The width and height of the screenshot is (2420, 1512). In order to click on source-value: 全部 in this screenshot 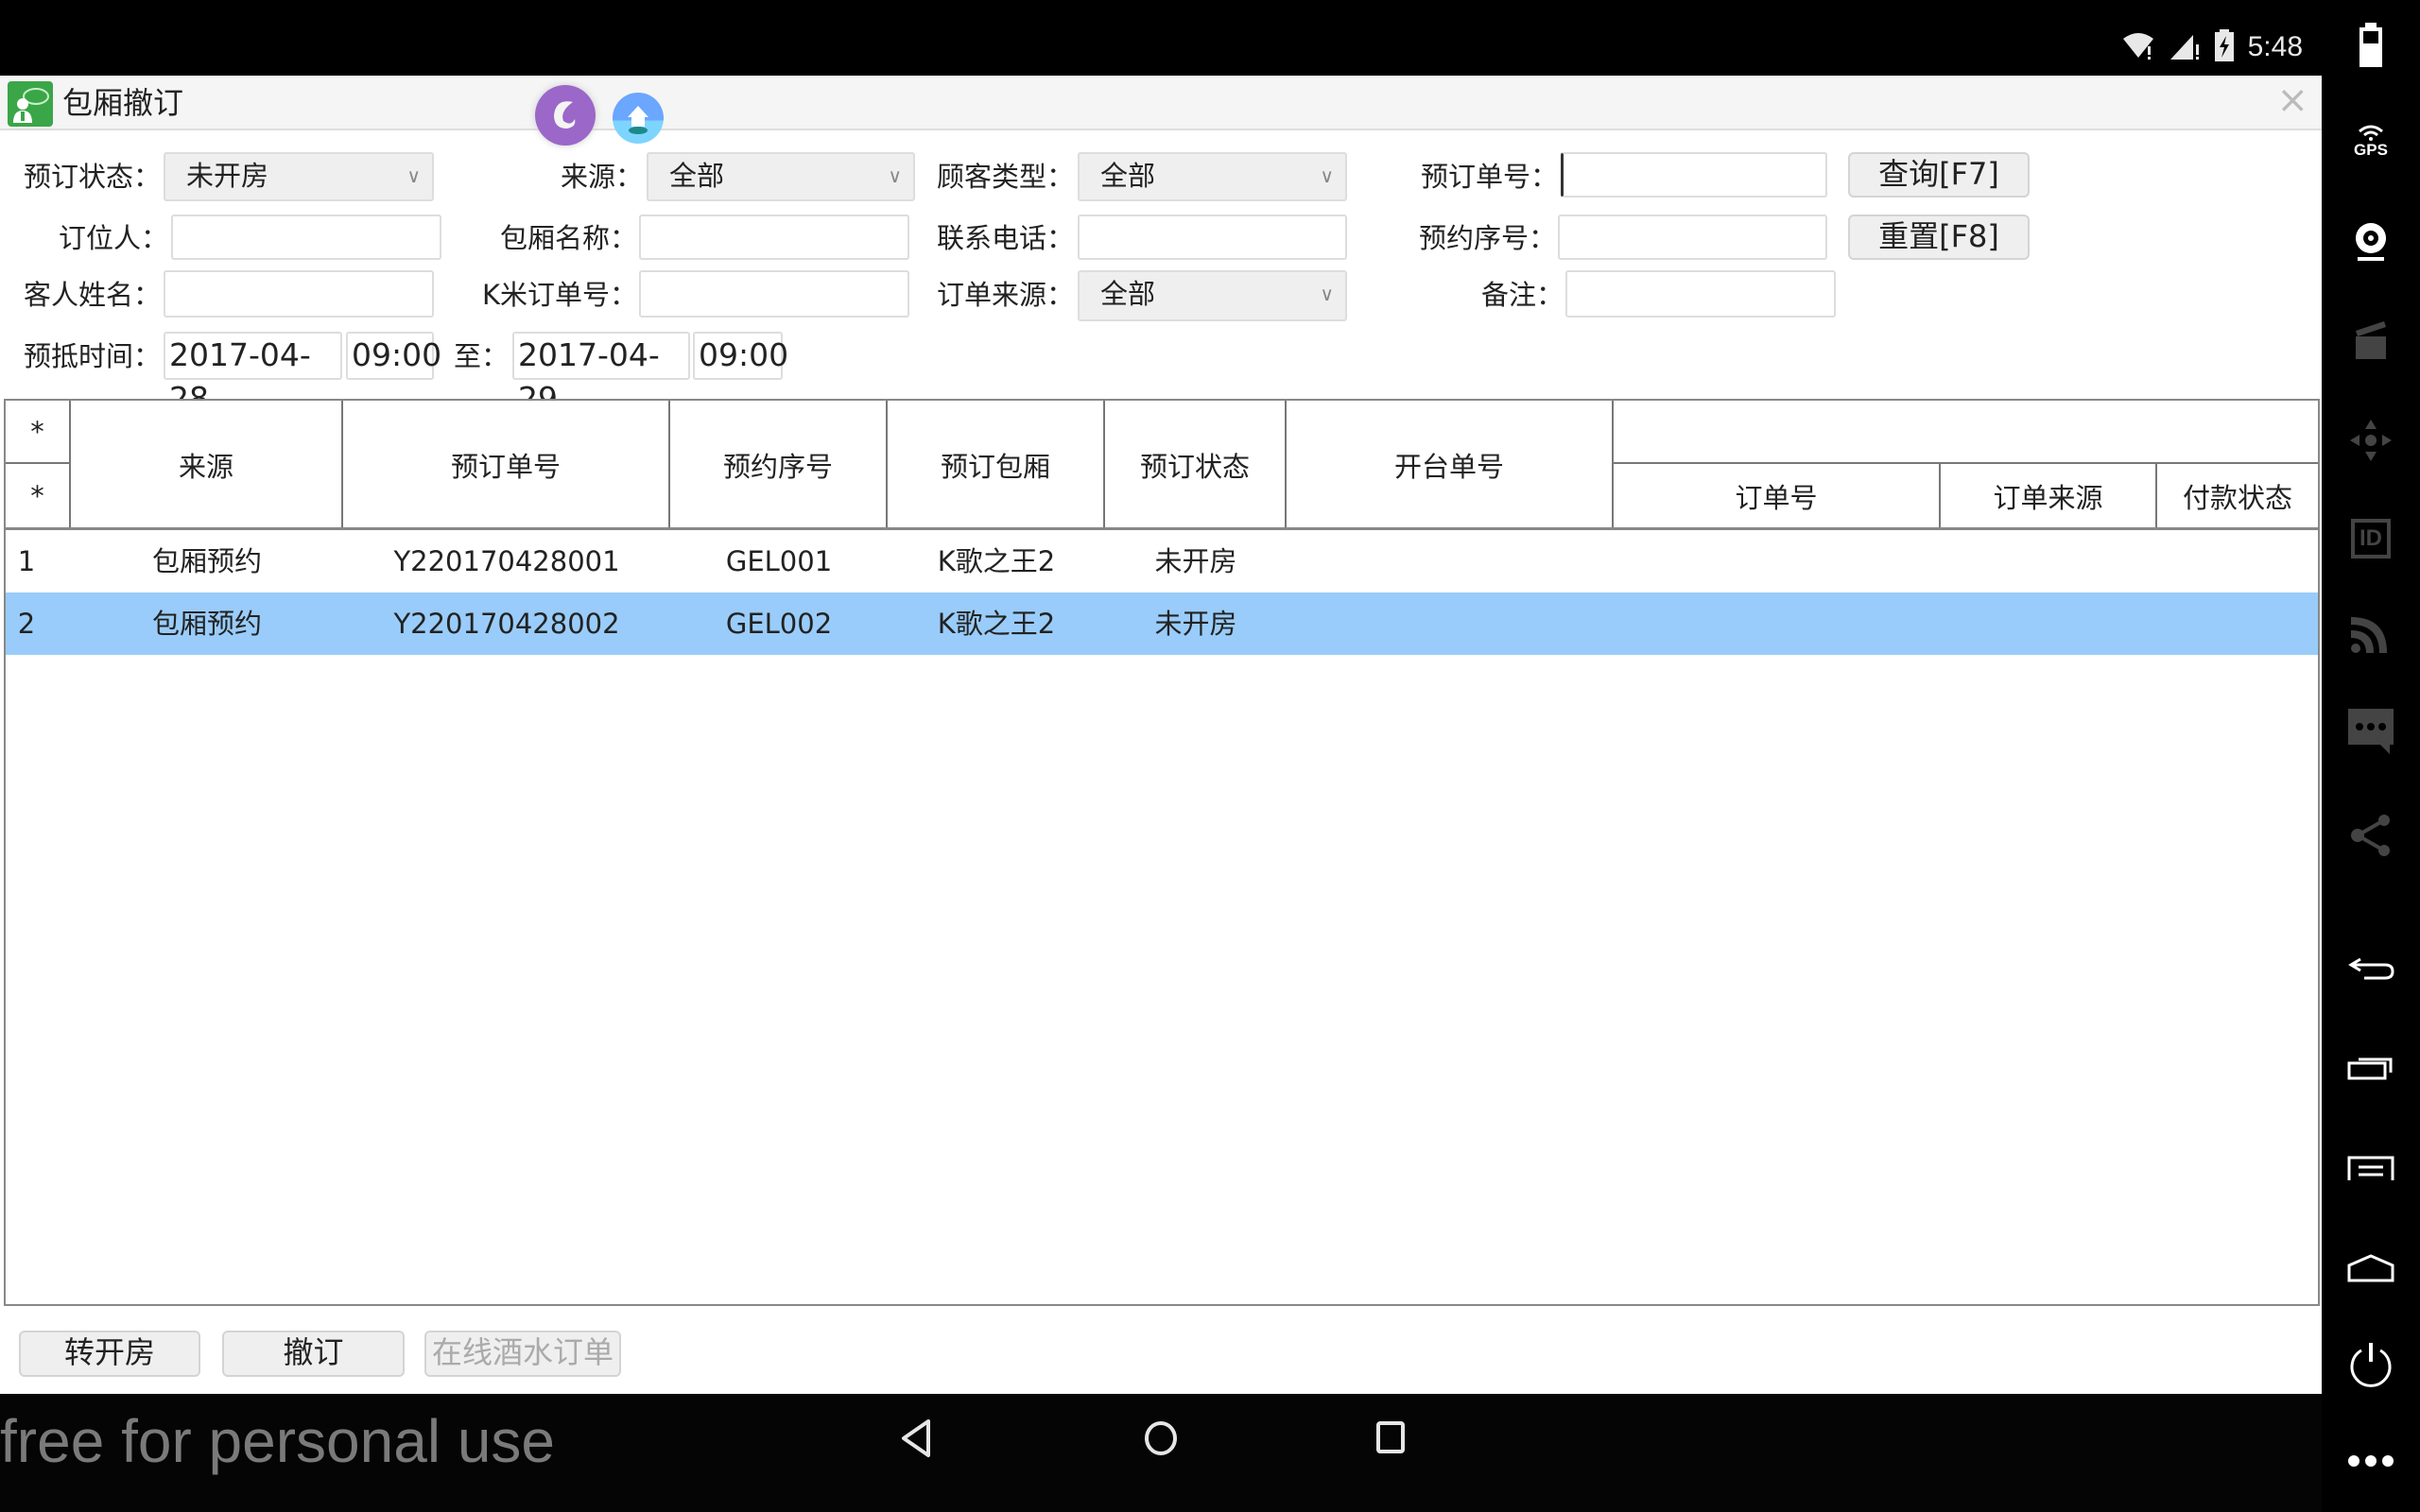, I will do `click(697, 176)`.